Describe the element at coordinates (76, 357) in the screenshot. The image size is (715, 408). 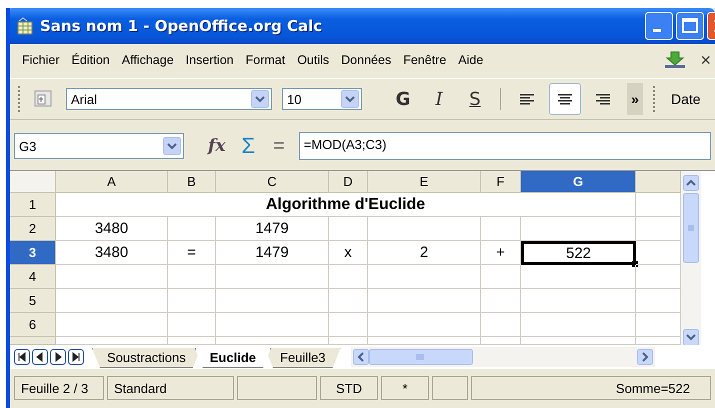
I see `last-sheet-button` at that location.